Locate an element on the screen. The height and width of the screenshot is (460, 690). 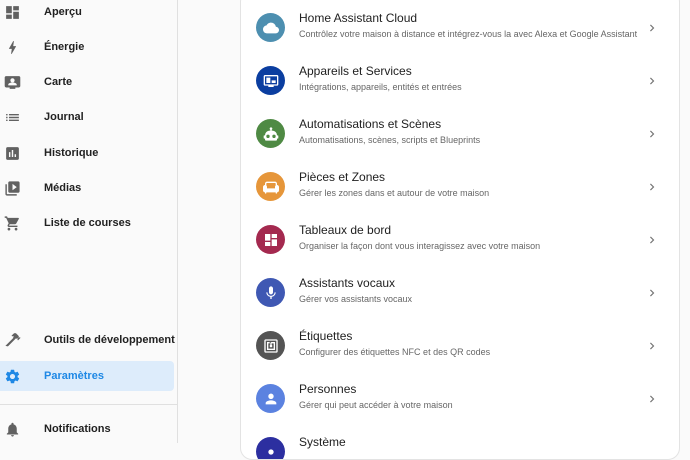
sidebar-item-liste-de-courses: Liste de courses is located at coordinates (87, 223).